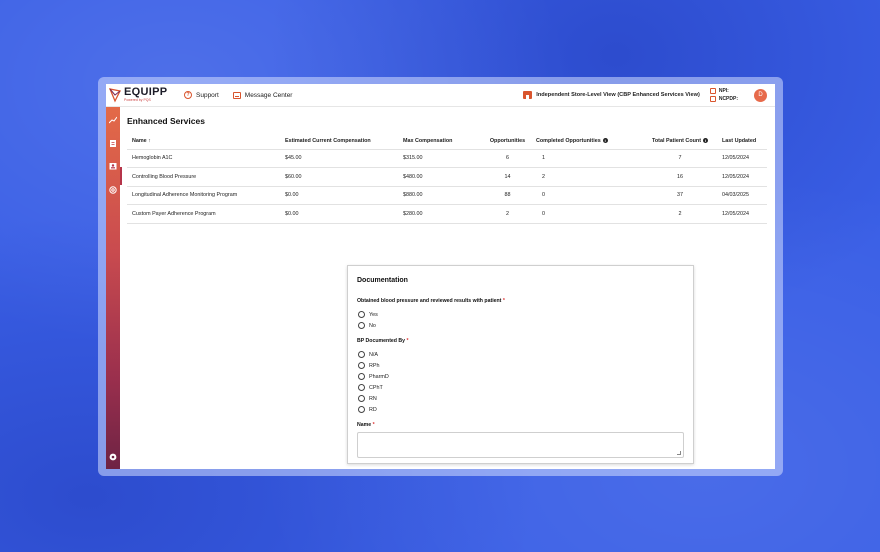  I want to click on cell-opportunities: 2, so click(507, 214).